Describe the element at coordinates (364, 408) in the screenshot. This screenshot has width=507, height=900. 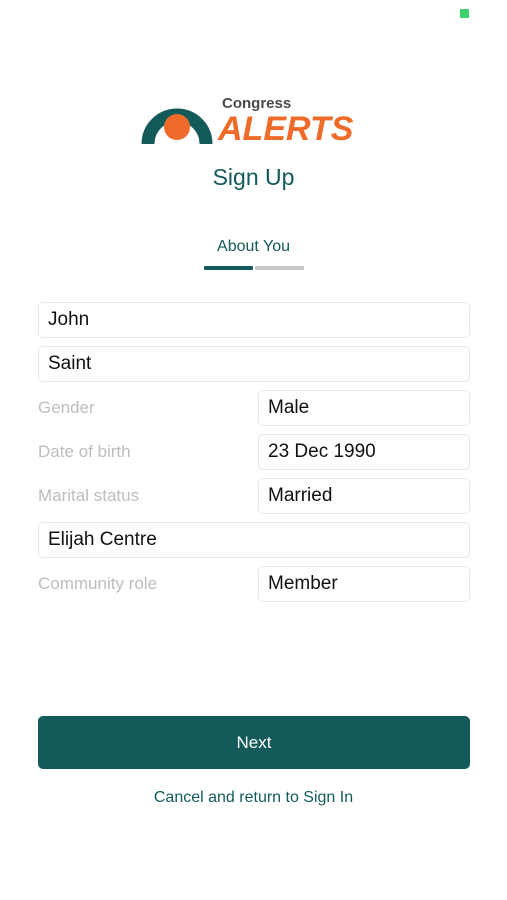
I see `gender-select: Male` at that location.